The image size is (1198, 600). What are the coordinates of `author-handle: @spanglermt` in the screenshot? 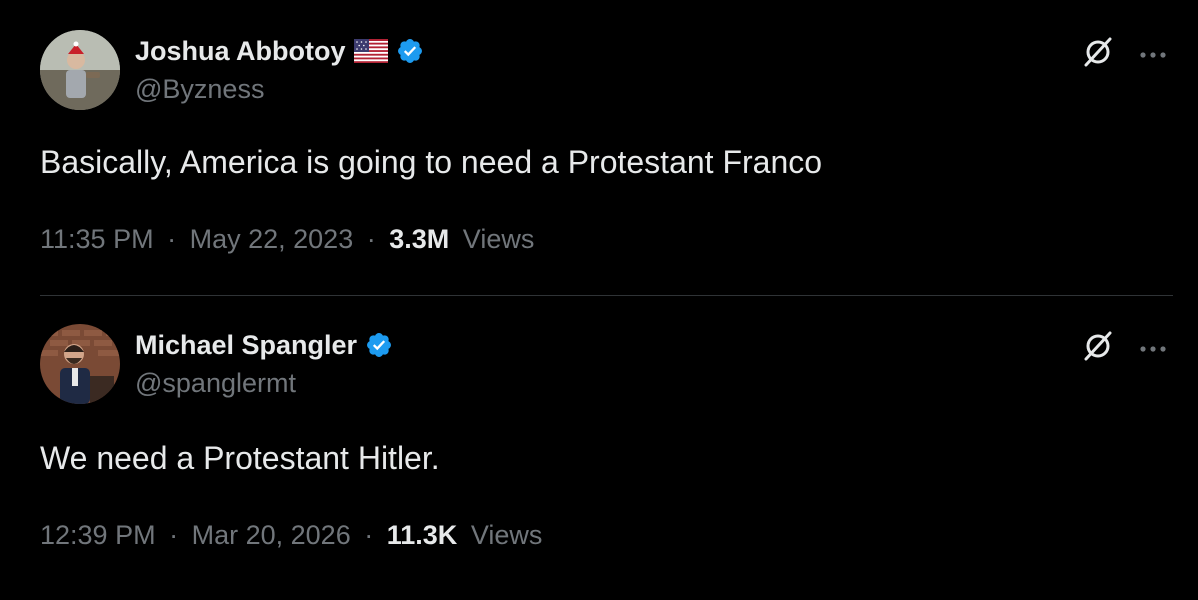 It's located at (215, 383).